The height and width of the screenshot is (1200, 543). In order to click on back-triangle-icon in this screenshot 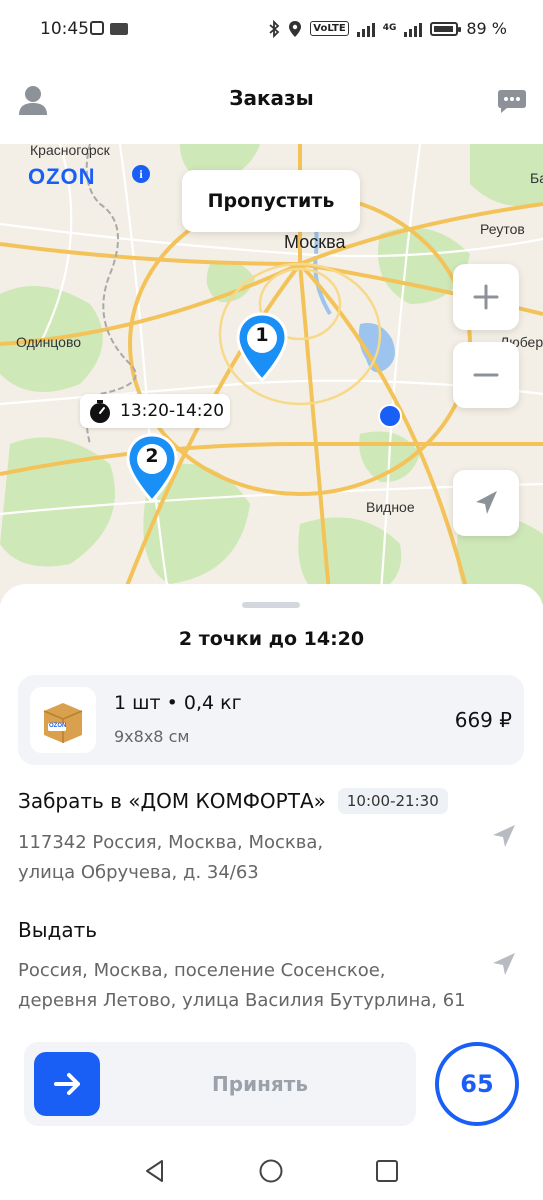, I will do `click(155, 1171)`.